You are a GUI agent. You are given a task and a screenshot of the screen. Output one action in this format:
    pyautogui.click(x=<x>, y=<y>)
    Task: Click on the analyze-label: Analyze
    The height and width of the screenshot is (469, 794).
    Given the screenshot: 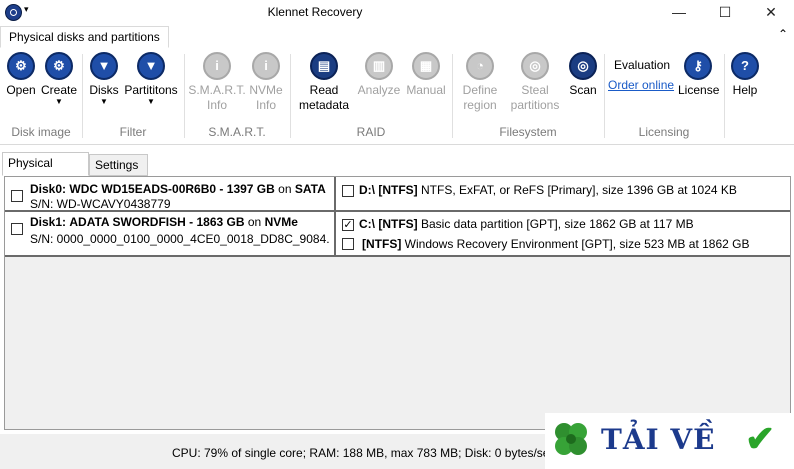 What is the action you would take?
    pyautogui.click(x=379, y=90)
    